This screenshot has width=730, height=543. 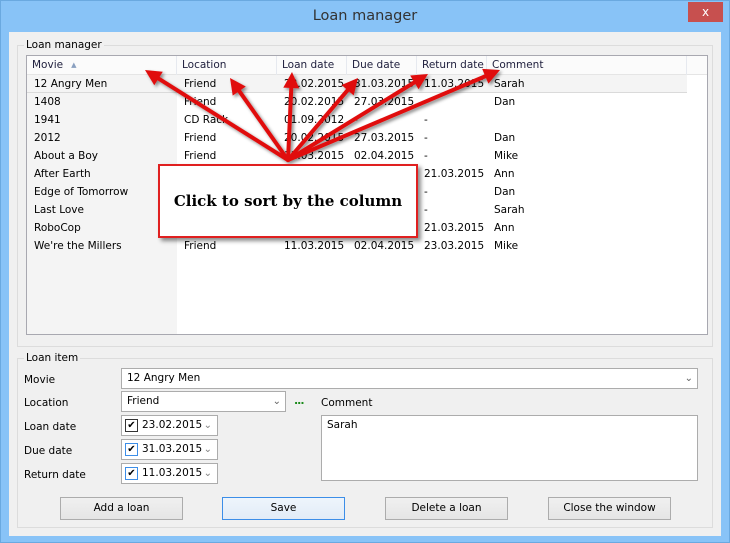 I want to click on due-date-picker: ✔ 31.03.2015 ⌄, so click(x=169, y=449).